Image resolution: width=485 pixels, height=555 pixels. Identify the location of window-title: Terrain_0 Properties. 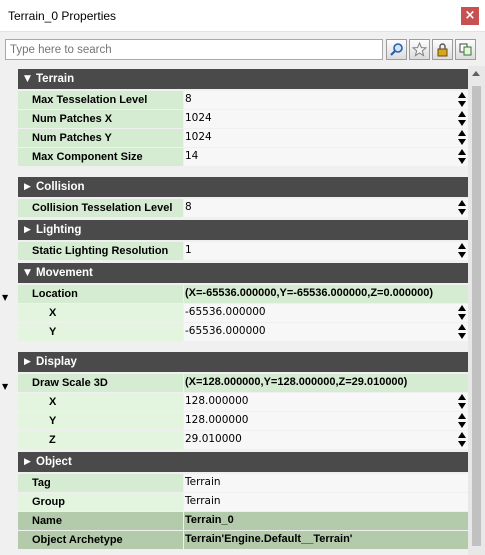
(62, 16).